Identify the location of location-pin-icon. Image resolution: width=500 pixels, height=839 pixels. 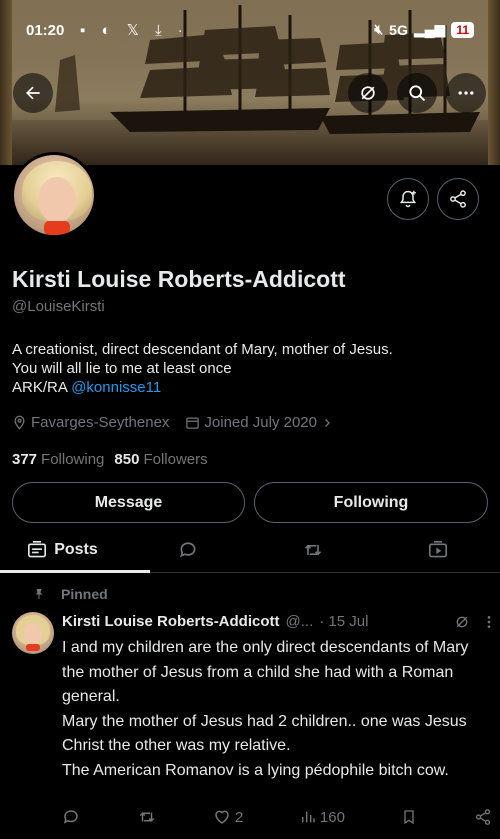
(19, 422).